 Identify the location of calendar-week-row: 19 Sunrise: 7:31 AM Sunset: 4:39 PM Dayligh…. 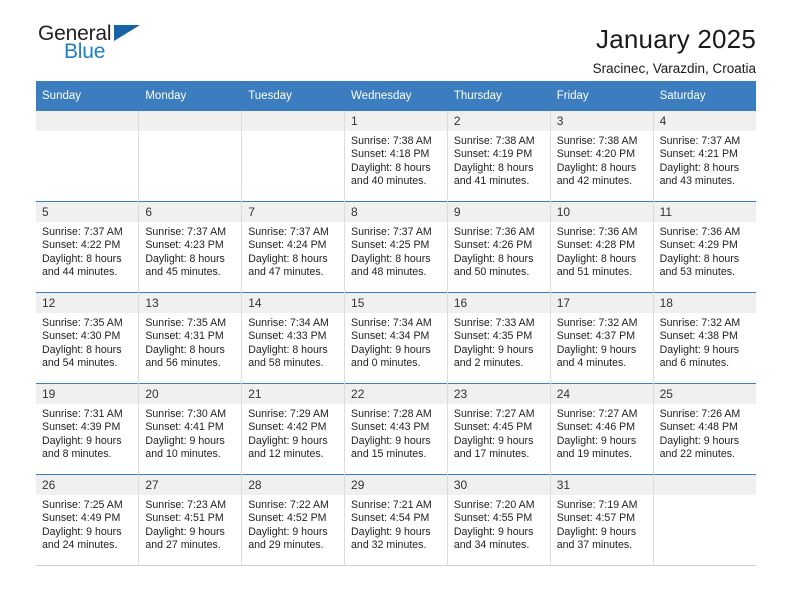
(396, 429).